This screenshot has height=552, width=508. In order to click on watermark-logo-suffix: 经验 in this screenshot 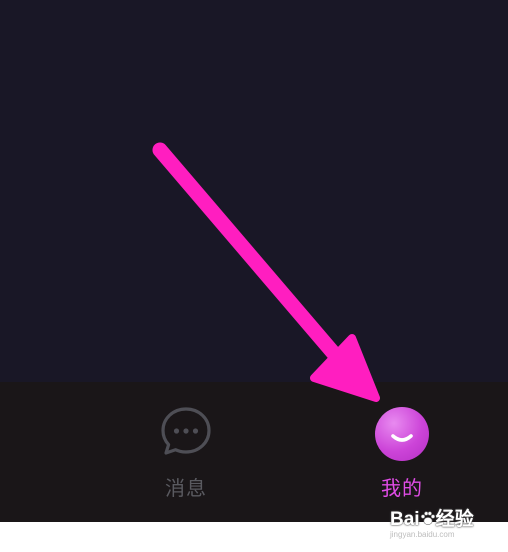, I will do `click(454, 519)`.